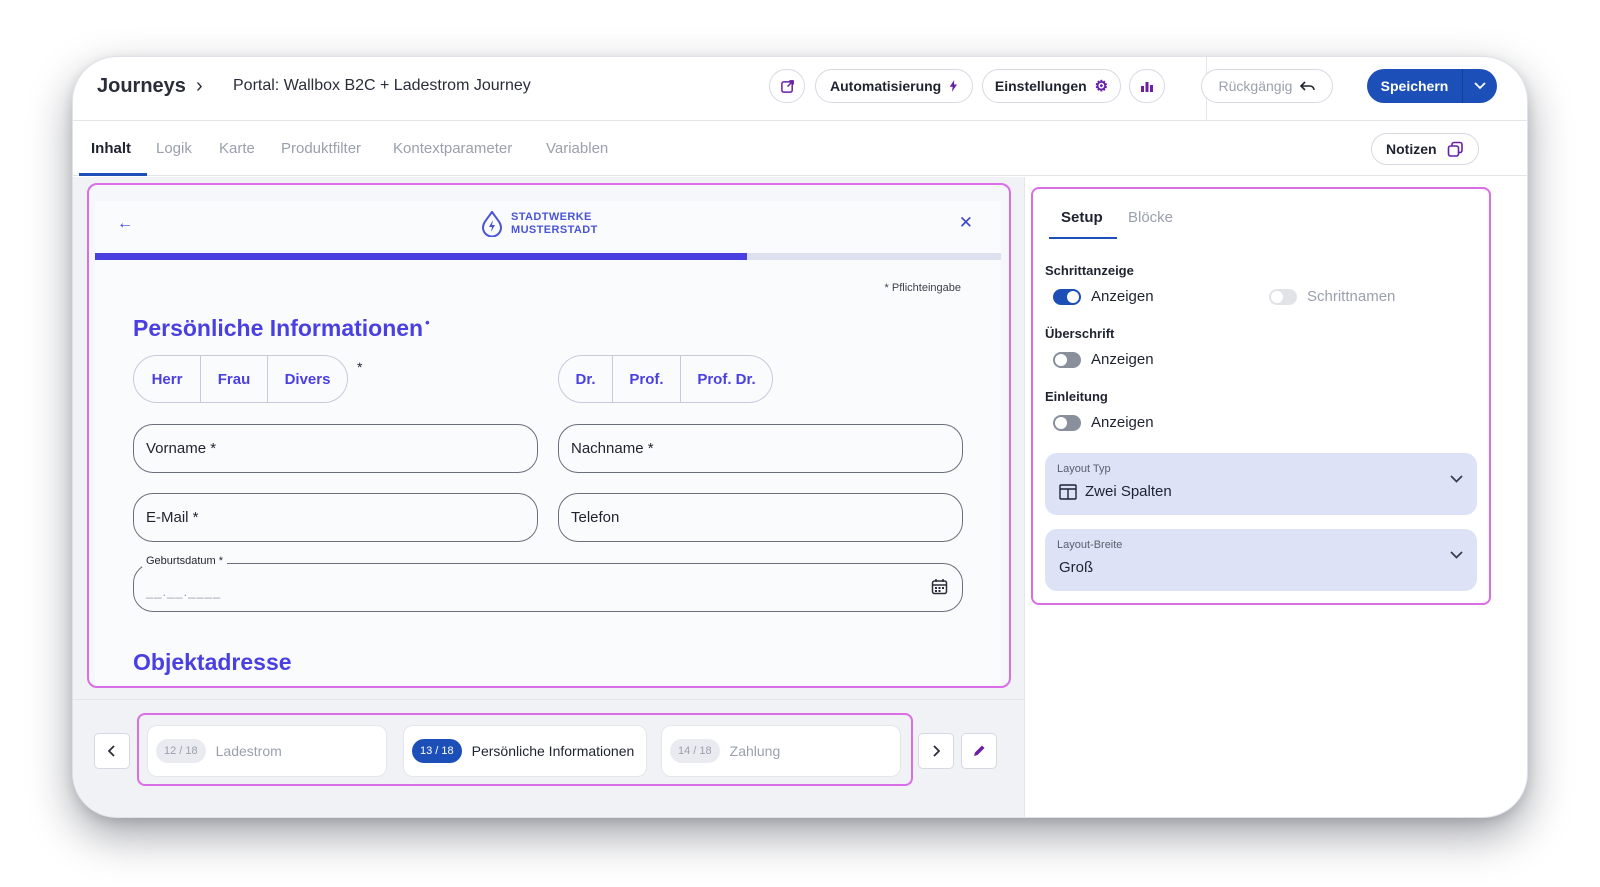 This screenshot has height=887, width=1600. What do you see at coordinates (1150, 217) in the screenshot?
I see `tab-bloecke: Blöcke` at bounding box center [1150, 217].